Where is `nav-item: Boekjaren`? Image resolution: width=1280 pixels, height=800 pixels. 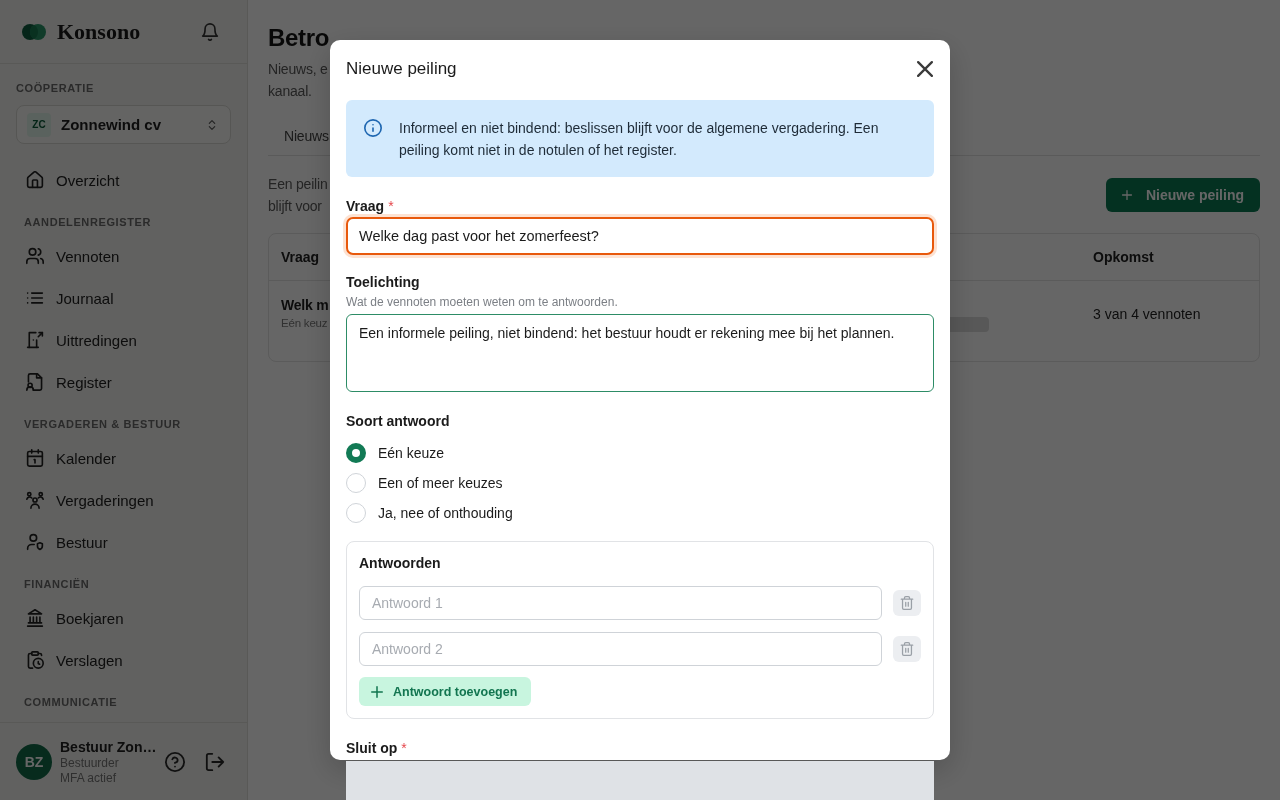 nav-item: Boekjaren is located at coordinates (123, 618).